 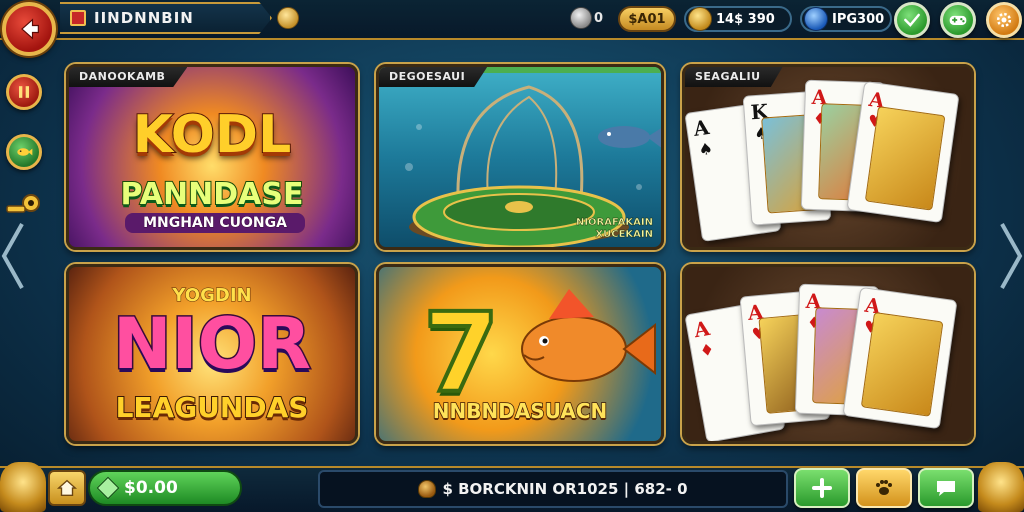 I want to click on pause-icon, so click(x=24, y=92).